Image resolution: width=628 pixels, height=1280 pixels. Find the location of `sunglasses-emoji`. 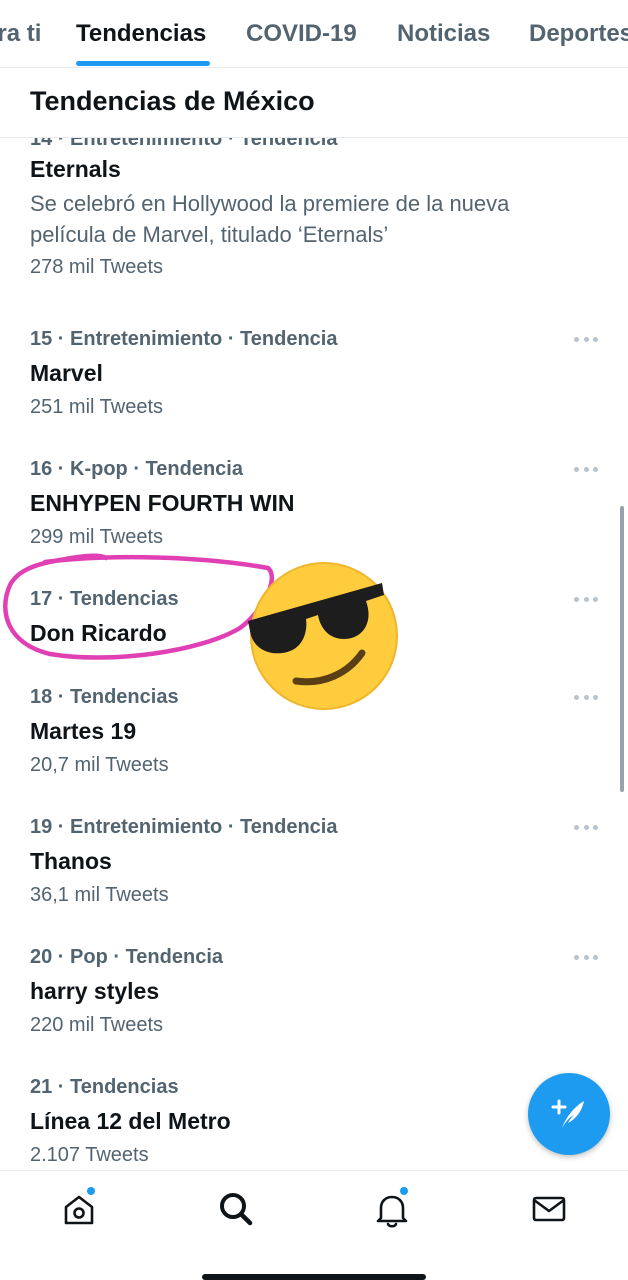

sunglasses-emoji is located at coordinates (323, 636).